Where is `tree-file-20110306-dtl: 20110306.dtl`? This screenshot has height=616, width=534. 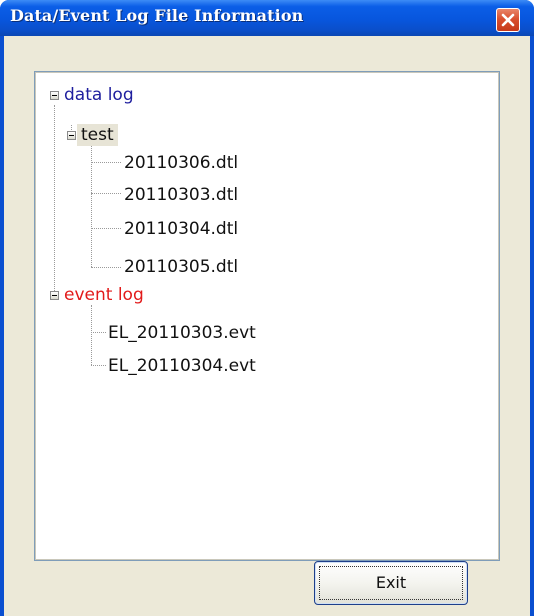 tree-file-20110306-dtl: 20110306.dtl is located at coordinates (181, 163).